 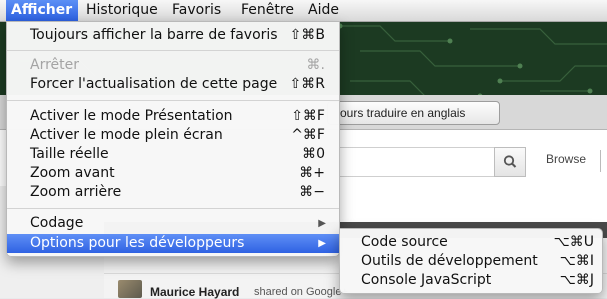 I want to click on menu-item-force-reload: Forcer l'actualisation de cette page ⇧⌘R, so click(x=173, y=84).